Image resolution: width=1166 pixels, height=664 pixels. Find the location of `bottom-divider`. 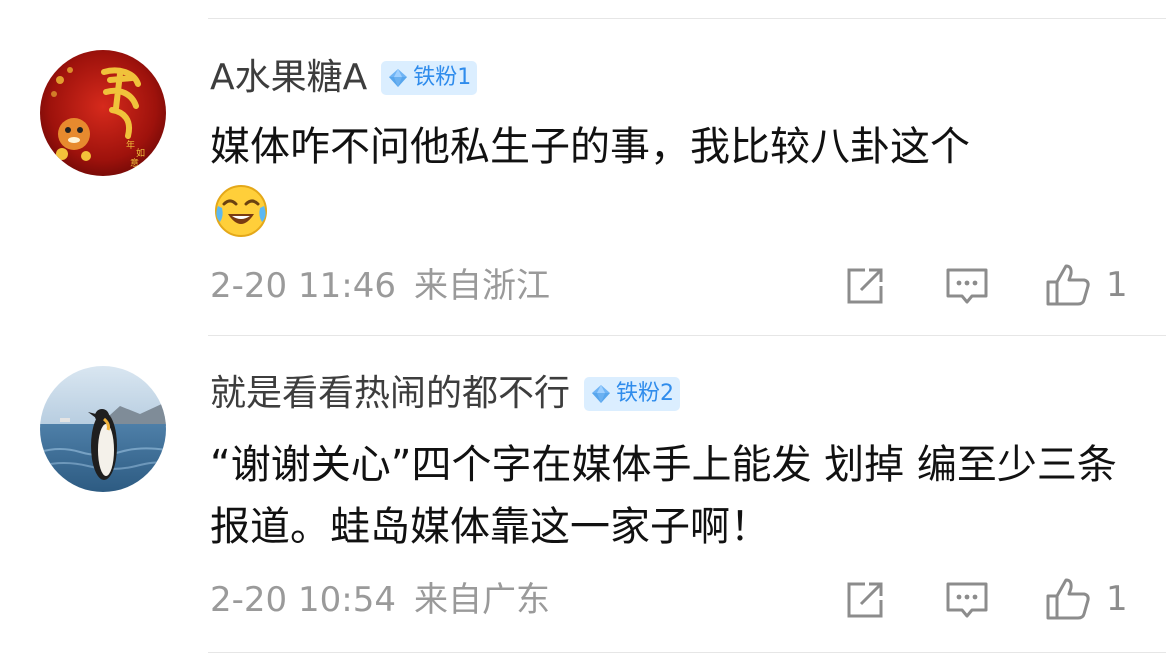

bottom-divider is located at coordinates (687, 652).